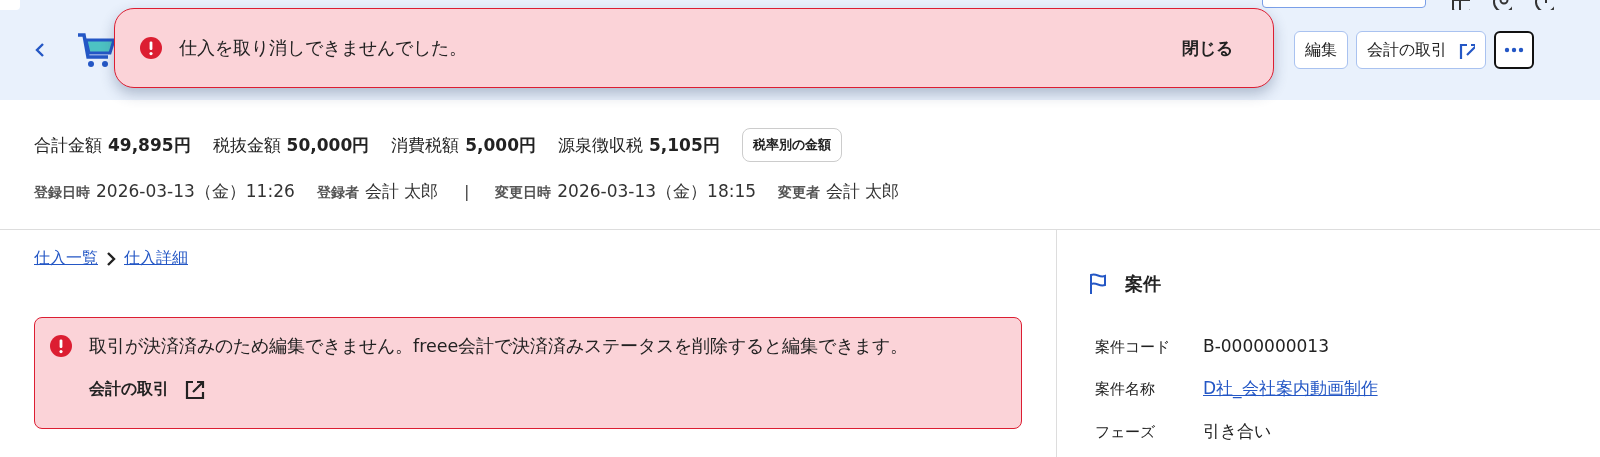 This screenshot has width=1600, height=457. I want to click on amount-value: 50,000円, so click(328, 145).